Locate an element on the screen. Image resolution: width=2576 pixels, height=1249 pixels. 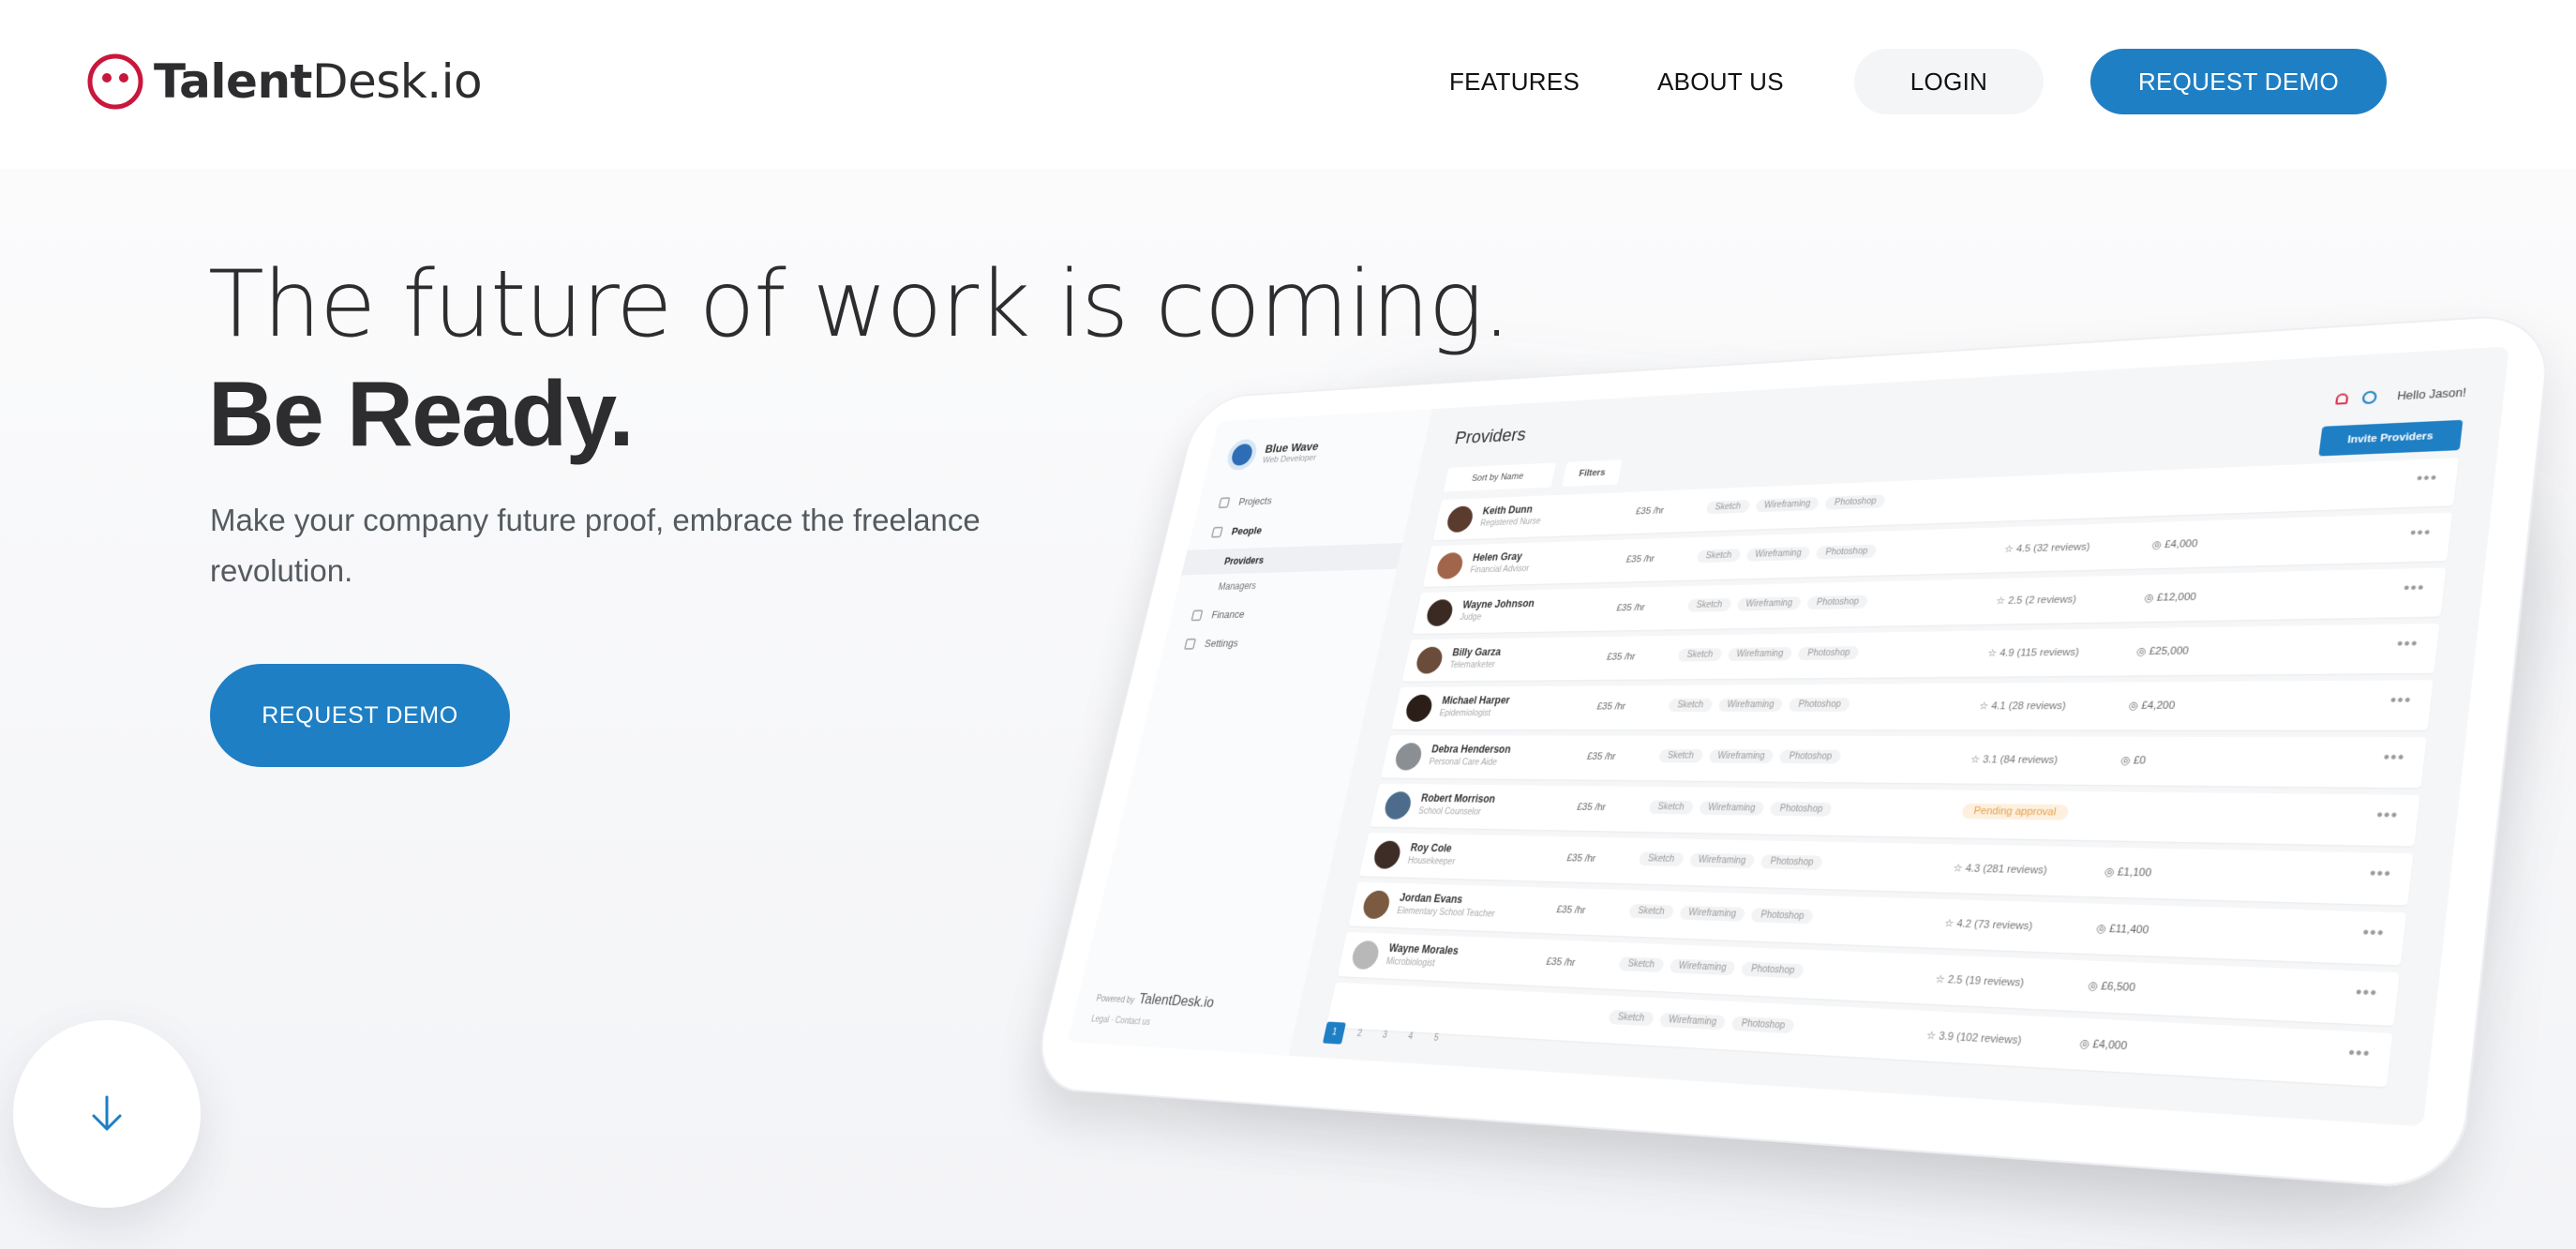
page-3: 3 is located at coordinates (1384, 1035).